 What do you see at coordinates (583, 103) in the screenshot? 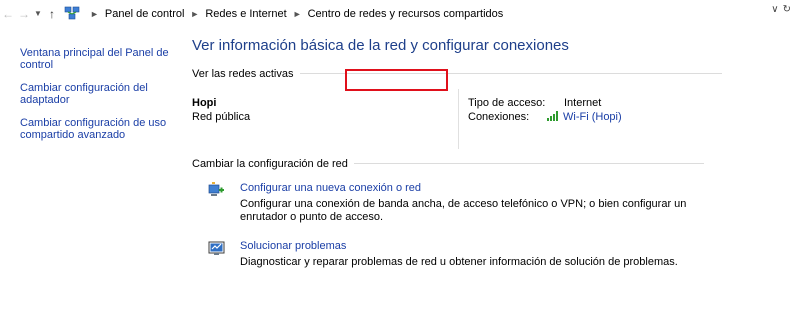
I see `access-type-value: Internet` at bounding box center [583, 103].